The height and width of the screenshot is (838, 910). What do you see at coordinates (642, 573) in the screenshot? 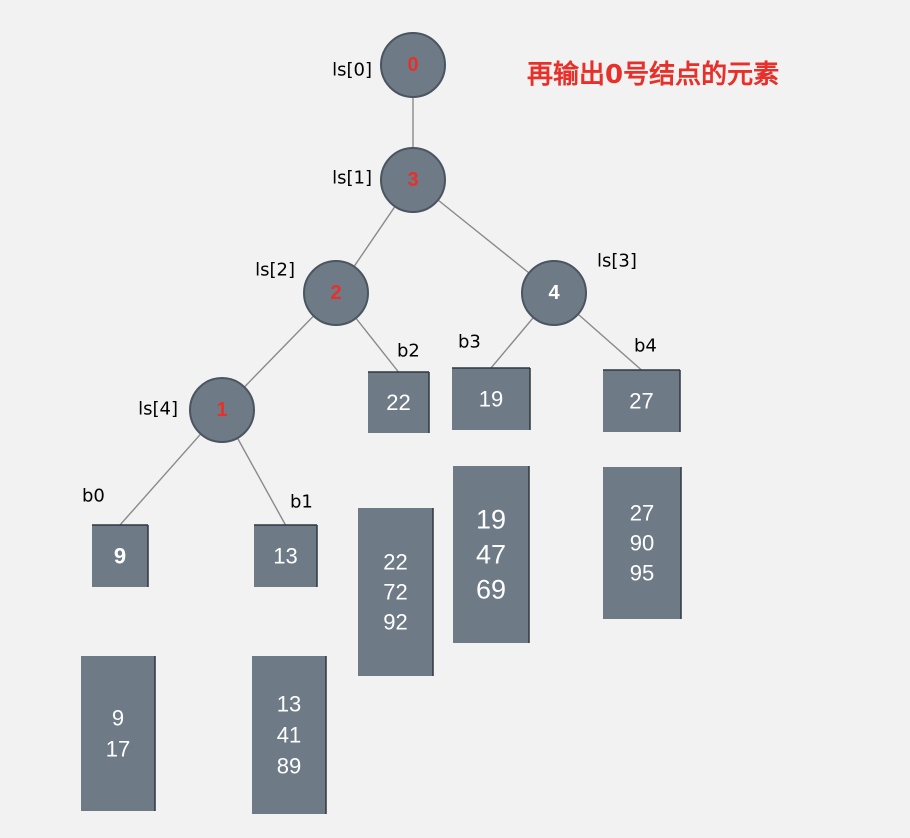
I see `buf-b4-value: 95` at bounding box center [642, 573].